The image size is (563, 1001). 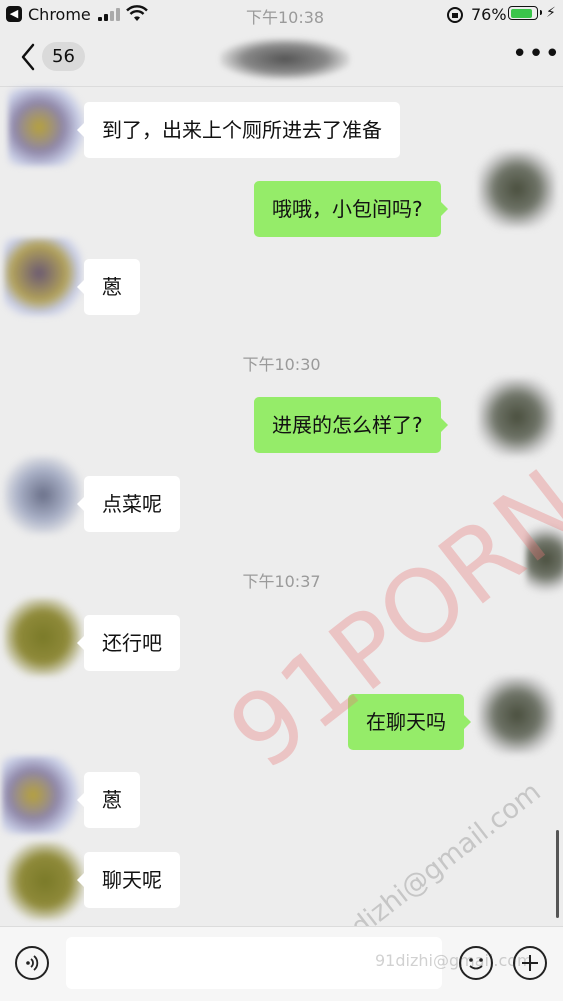 I want to click on incoming-message: 还行吧, so click(x=128, y=643).